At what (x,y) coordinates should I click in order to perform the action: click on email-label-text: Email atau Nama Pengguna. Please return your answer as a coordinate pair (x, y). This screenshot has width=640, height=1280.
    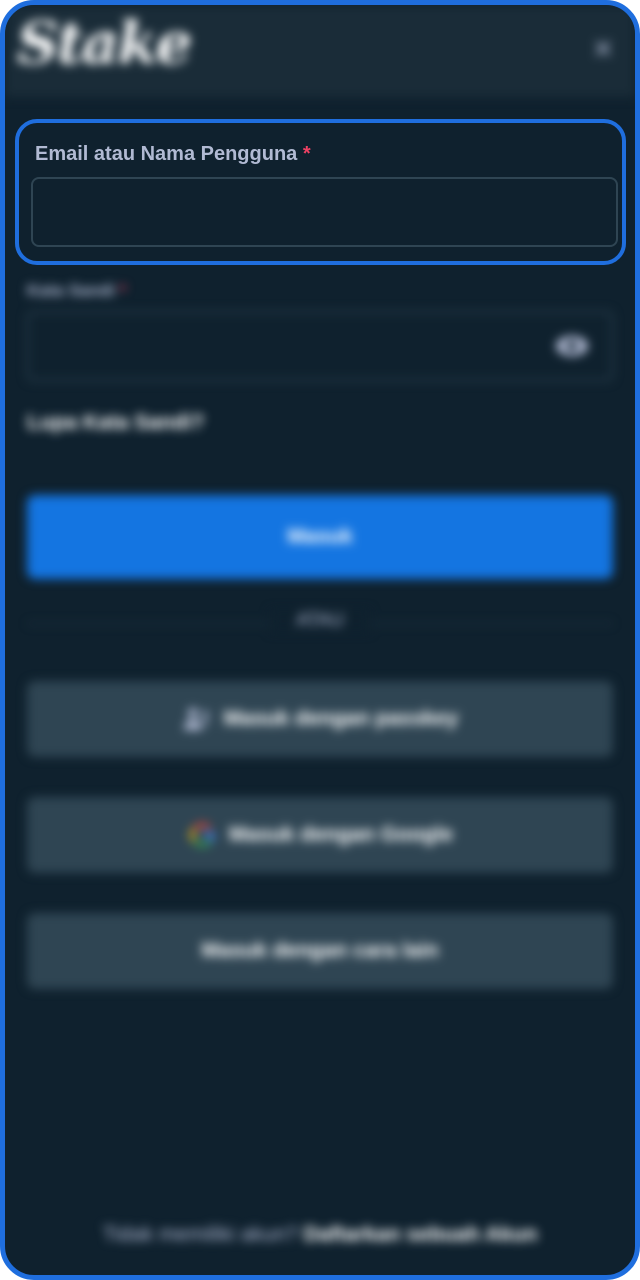
    Looking at the image, I should click on (166, 154).